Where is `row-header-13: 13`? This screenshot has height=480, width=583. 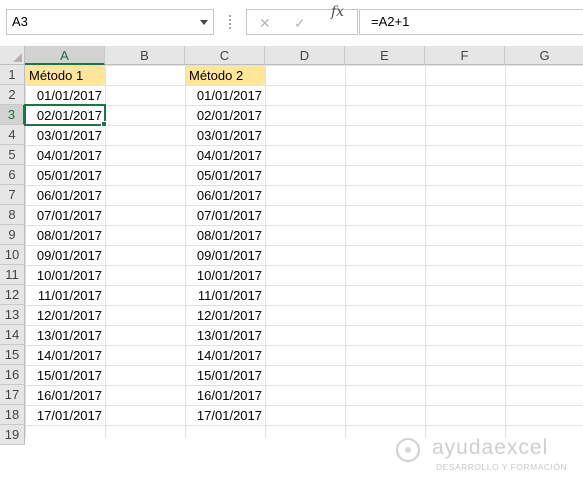
row-header-13: 13 is located at coordinates (12, 315).